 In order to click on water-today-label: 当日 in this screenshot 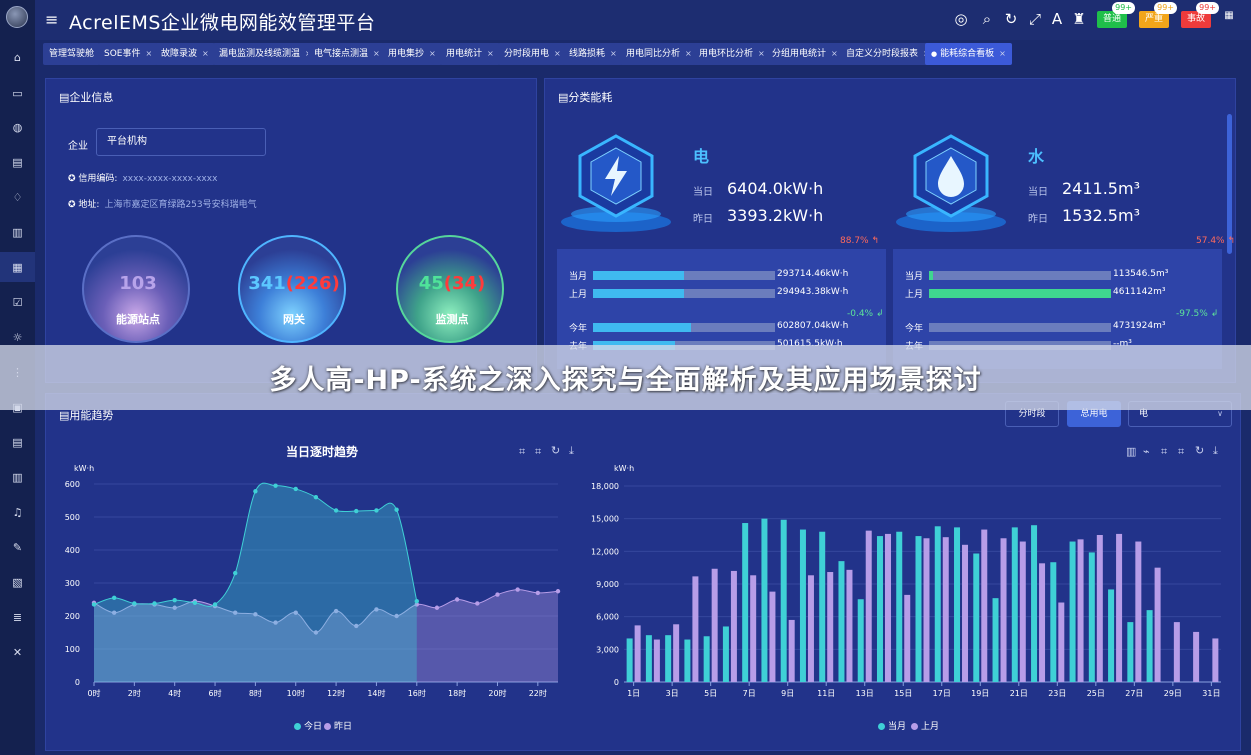, I will do `click(1038, 192)`.